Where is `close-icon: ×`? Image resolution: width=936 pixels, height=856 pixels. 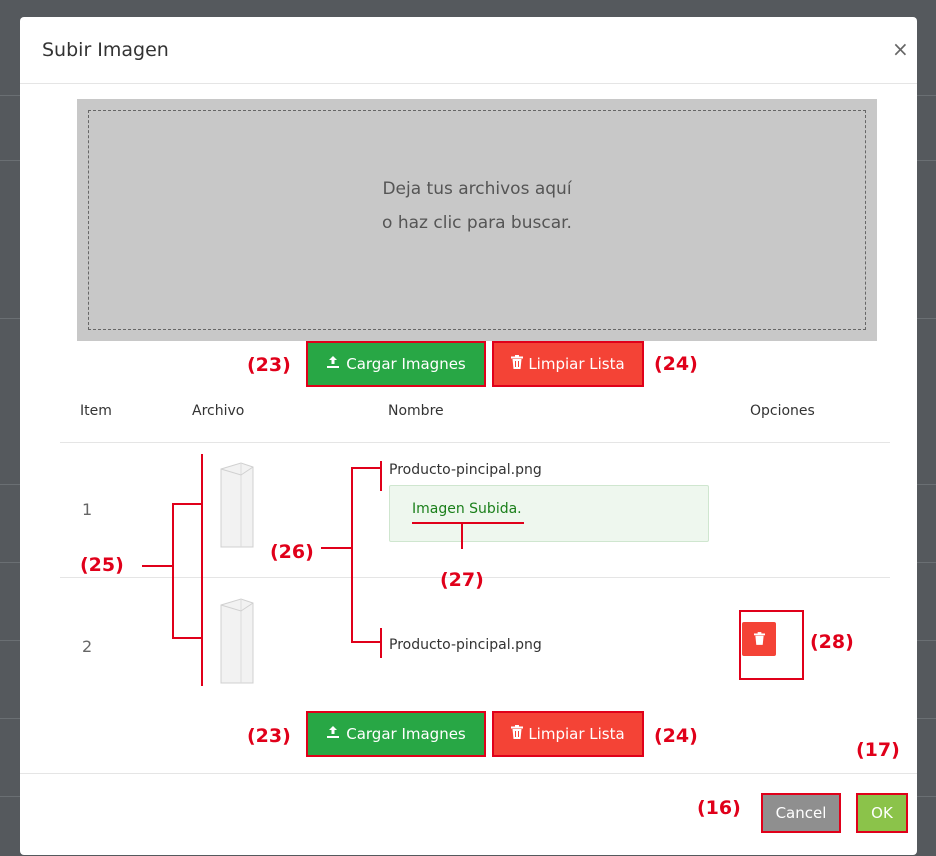
close-icon: × is located at coordinates (900, 49).